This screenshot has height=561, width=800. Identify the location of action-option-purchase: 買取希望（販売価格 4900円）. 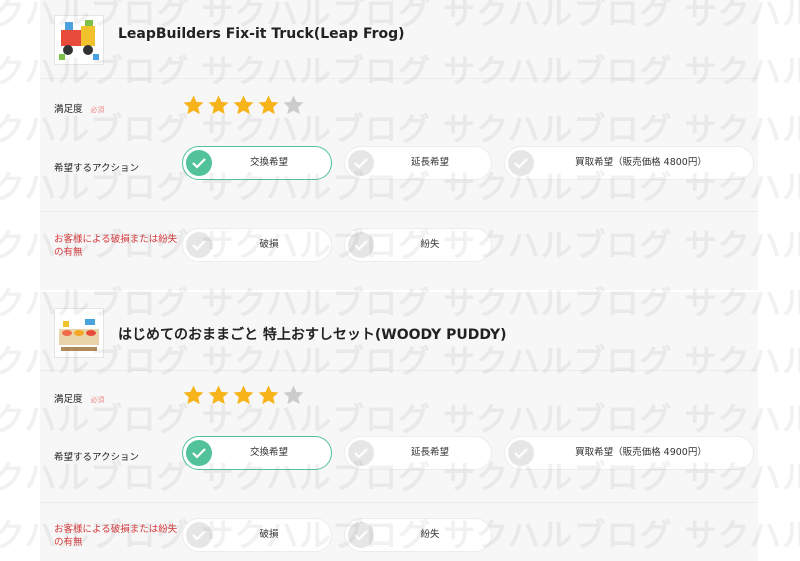
(629, 453).